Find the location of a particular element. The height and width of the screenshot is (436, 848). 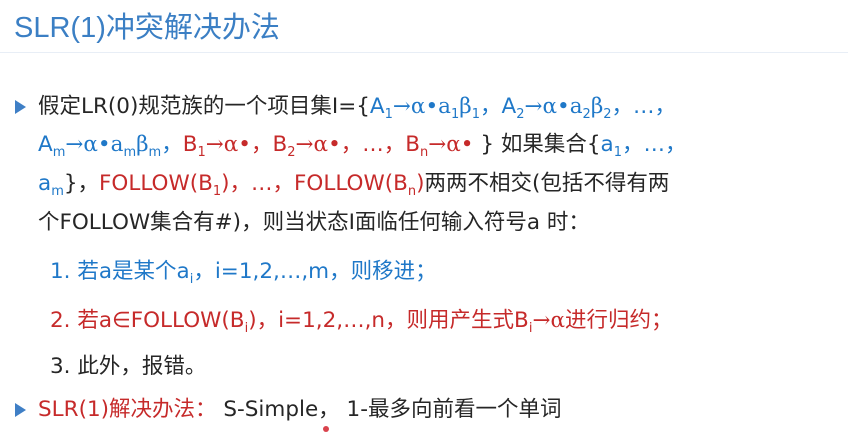

item-b1: B1→α• is located at coordinates (216, 146).